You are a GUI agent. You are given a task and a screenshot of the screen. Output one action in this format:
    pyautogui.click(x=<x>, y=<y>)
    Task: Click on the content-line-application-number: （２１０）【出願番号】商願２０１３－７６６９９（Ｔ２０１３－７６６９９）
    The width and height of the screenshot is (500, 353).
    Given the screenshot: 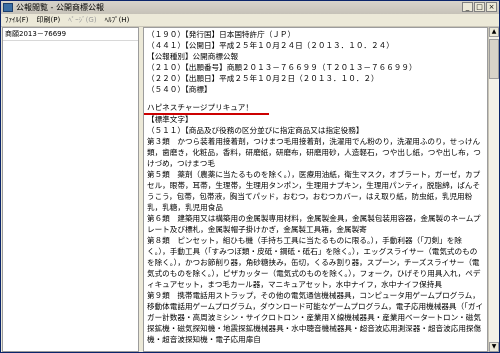 What is the action you would take?
    pyautogui.click(x=282, y=67)
    